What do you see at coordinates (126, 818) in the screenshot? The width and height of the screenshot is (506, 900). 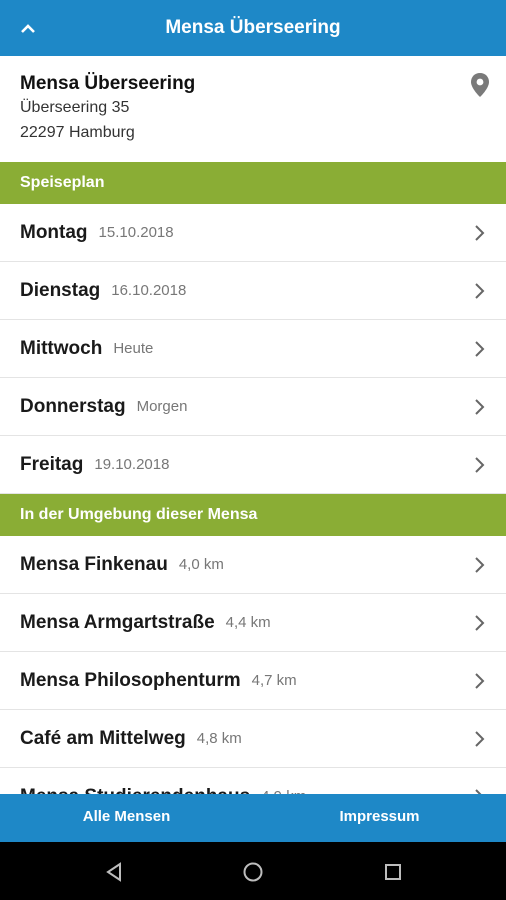 I see `all-mensen-button: Alle Mensen` at bounding box center [126, 818].